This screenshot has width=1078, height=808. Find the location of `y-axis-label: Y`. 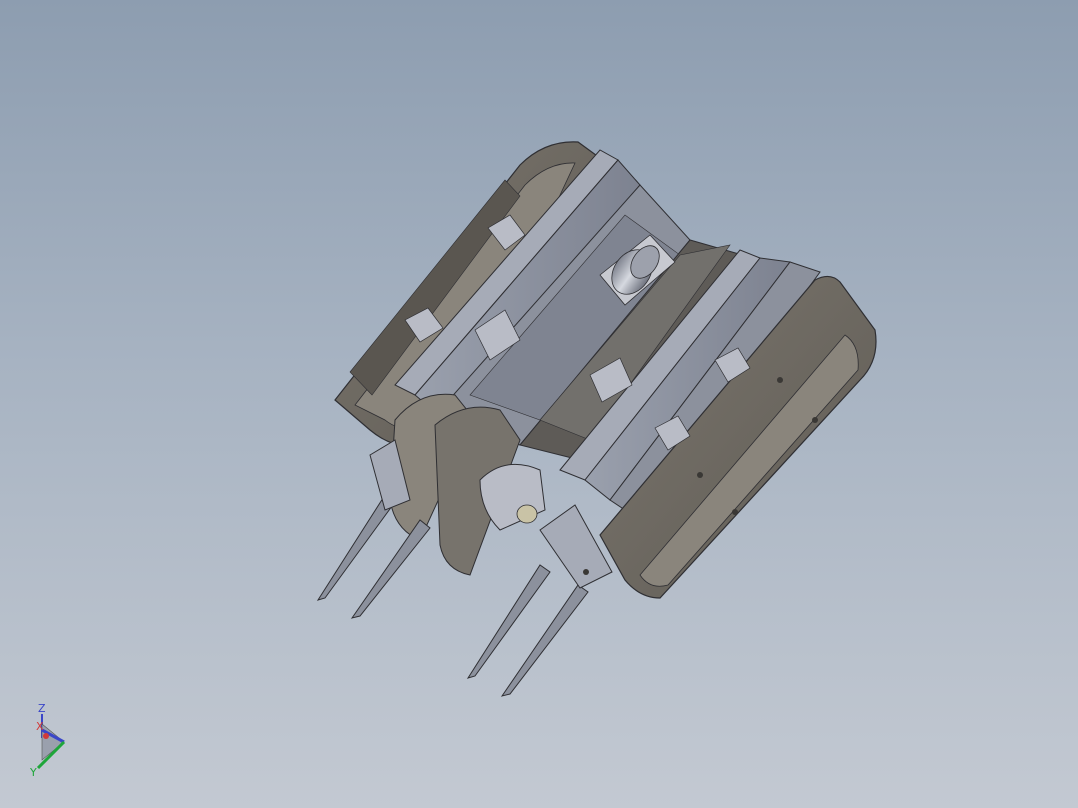

y-axis-label: Y is located at coordinates (33, 772).